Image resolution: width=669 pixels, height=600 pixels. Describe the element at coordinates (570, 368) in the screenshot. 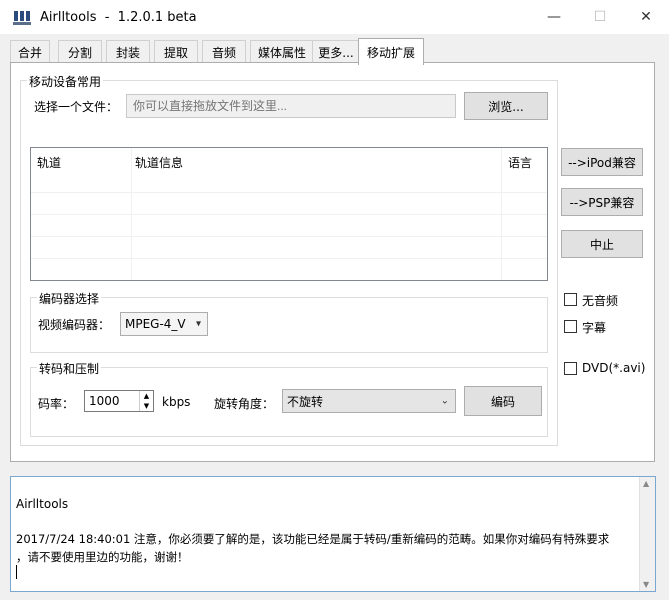

I see `dvd-avi-checkbox` at that location.